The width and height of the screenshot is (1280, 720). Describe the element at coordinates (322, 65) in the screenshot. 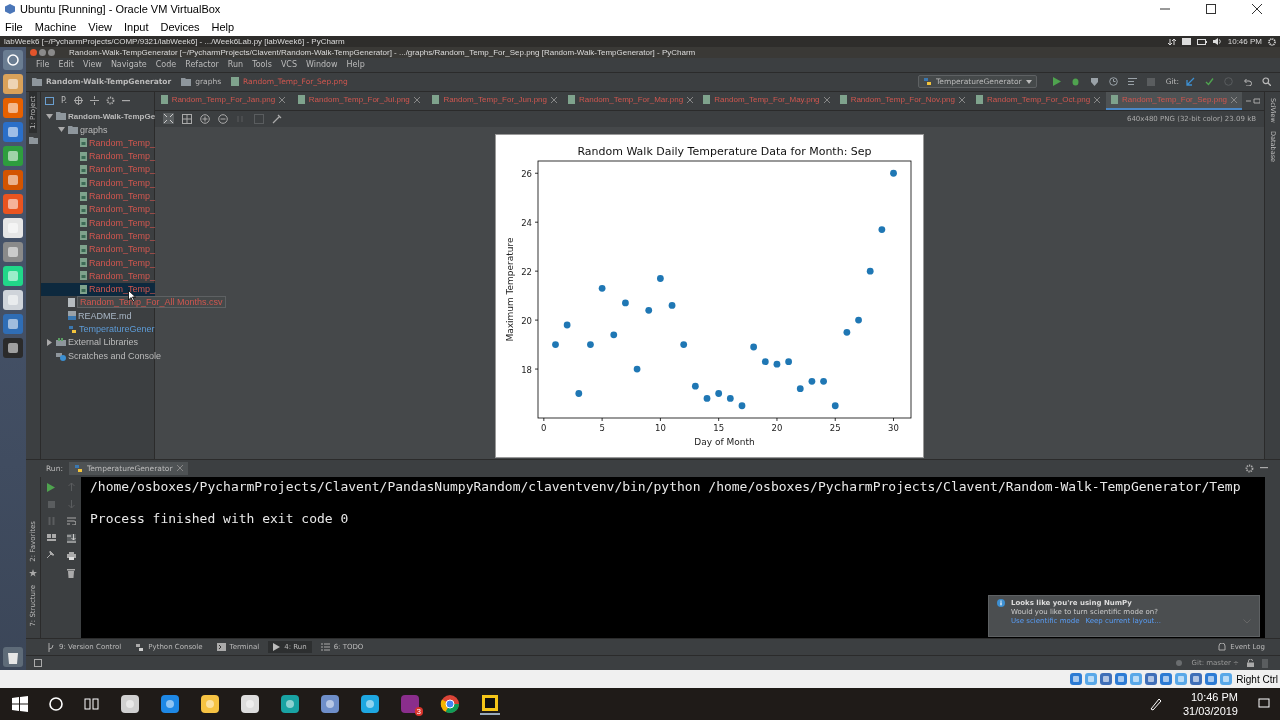

I see `menu-item: Window` at that location.